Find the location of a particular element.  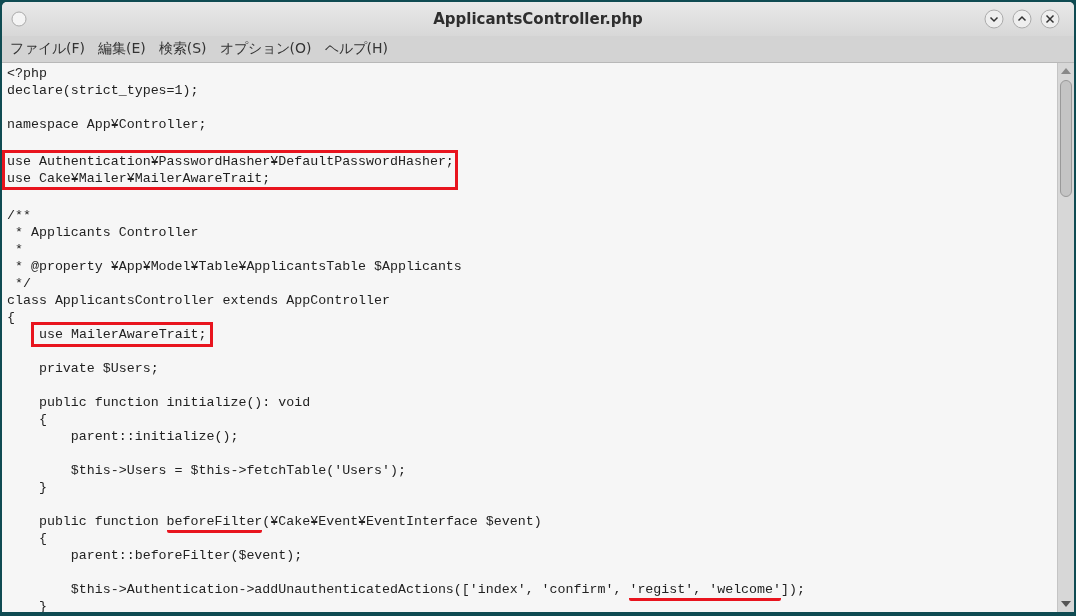

menu-item: ヘルプ(H) is located at coordinates (356, 49).